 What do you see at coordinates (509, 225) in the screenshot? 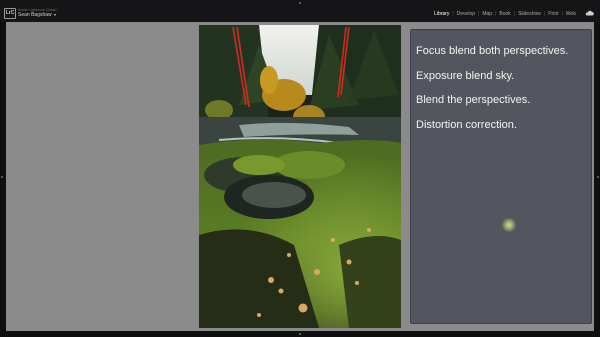
I see `mouse-cursor-highlight` at bounding box center [509, 225].